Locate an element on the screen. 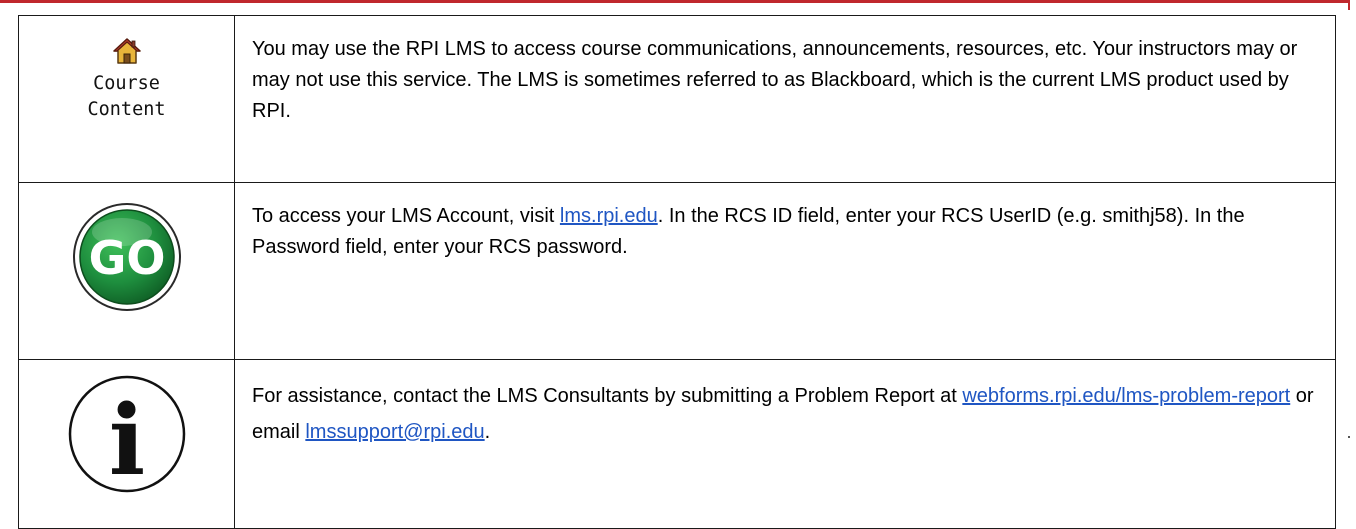 This screenshot has height=529, width=1356. info-cell: i is located at coordinates (126, 444).